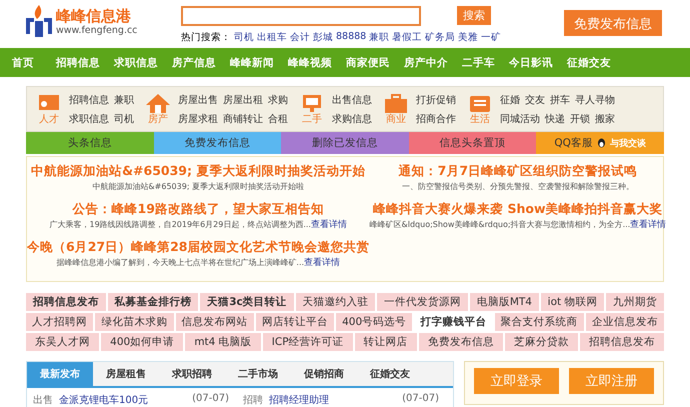 Image resolution: width=690 pixels, height=407 pixels. What do you see at coordinates (635, 302) in the screenshot?
I see `partner-link: 九州期货` at bounding box center [635, 302].